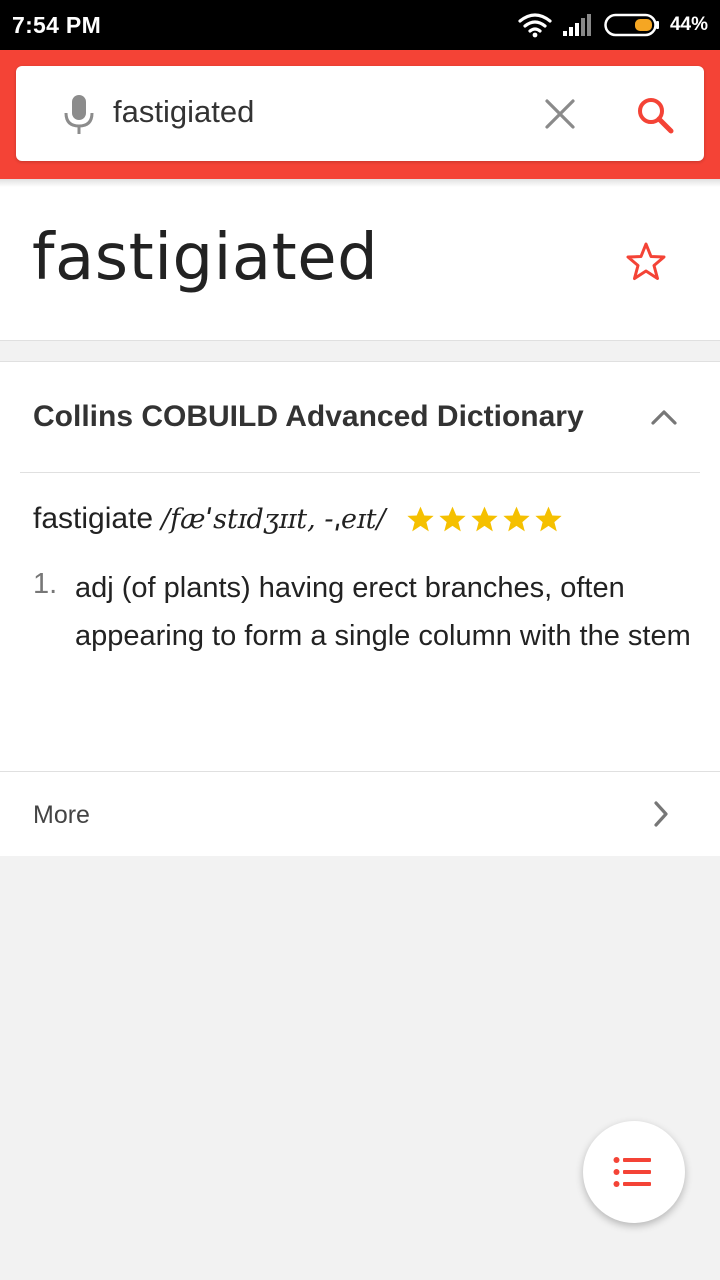 The image size is (720, 1280). What do you see at coordinates (93, 518) in the screenshot?
I see `headword: fastigiate` at bounding box center [93, 518].